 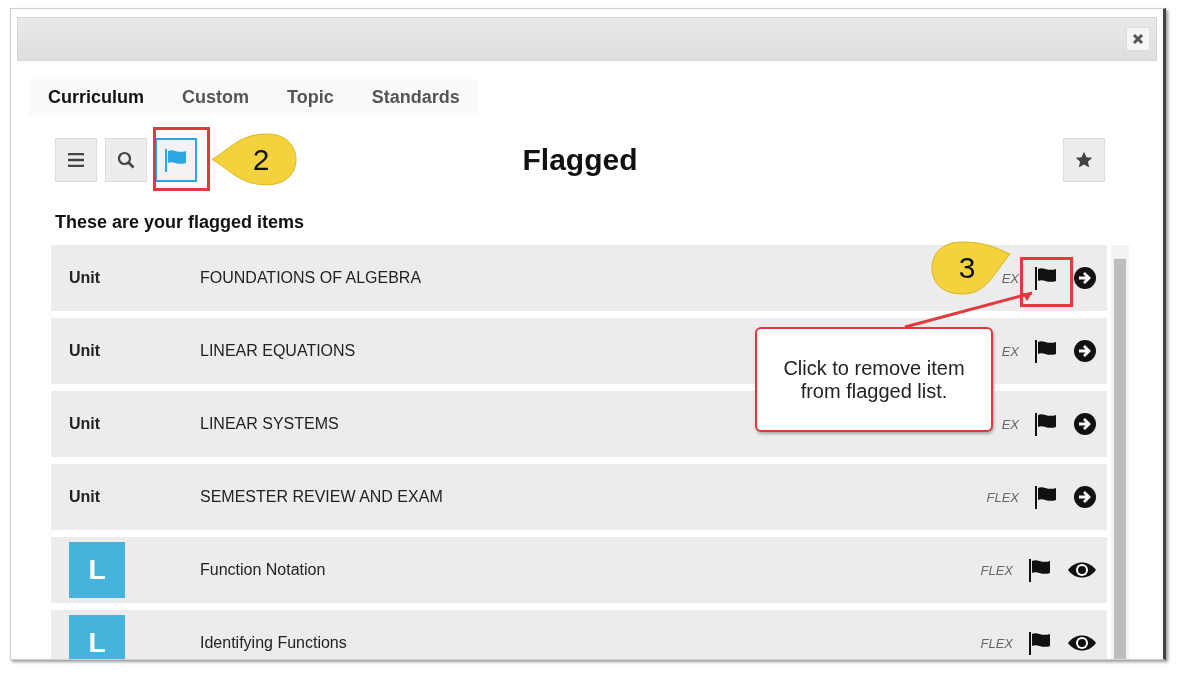 What do you see at coordinates (176, 160) in the screenshot?
I see `flag-icon` at bounding box center [176, 160].